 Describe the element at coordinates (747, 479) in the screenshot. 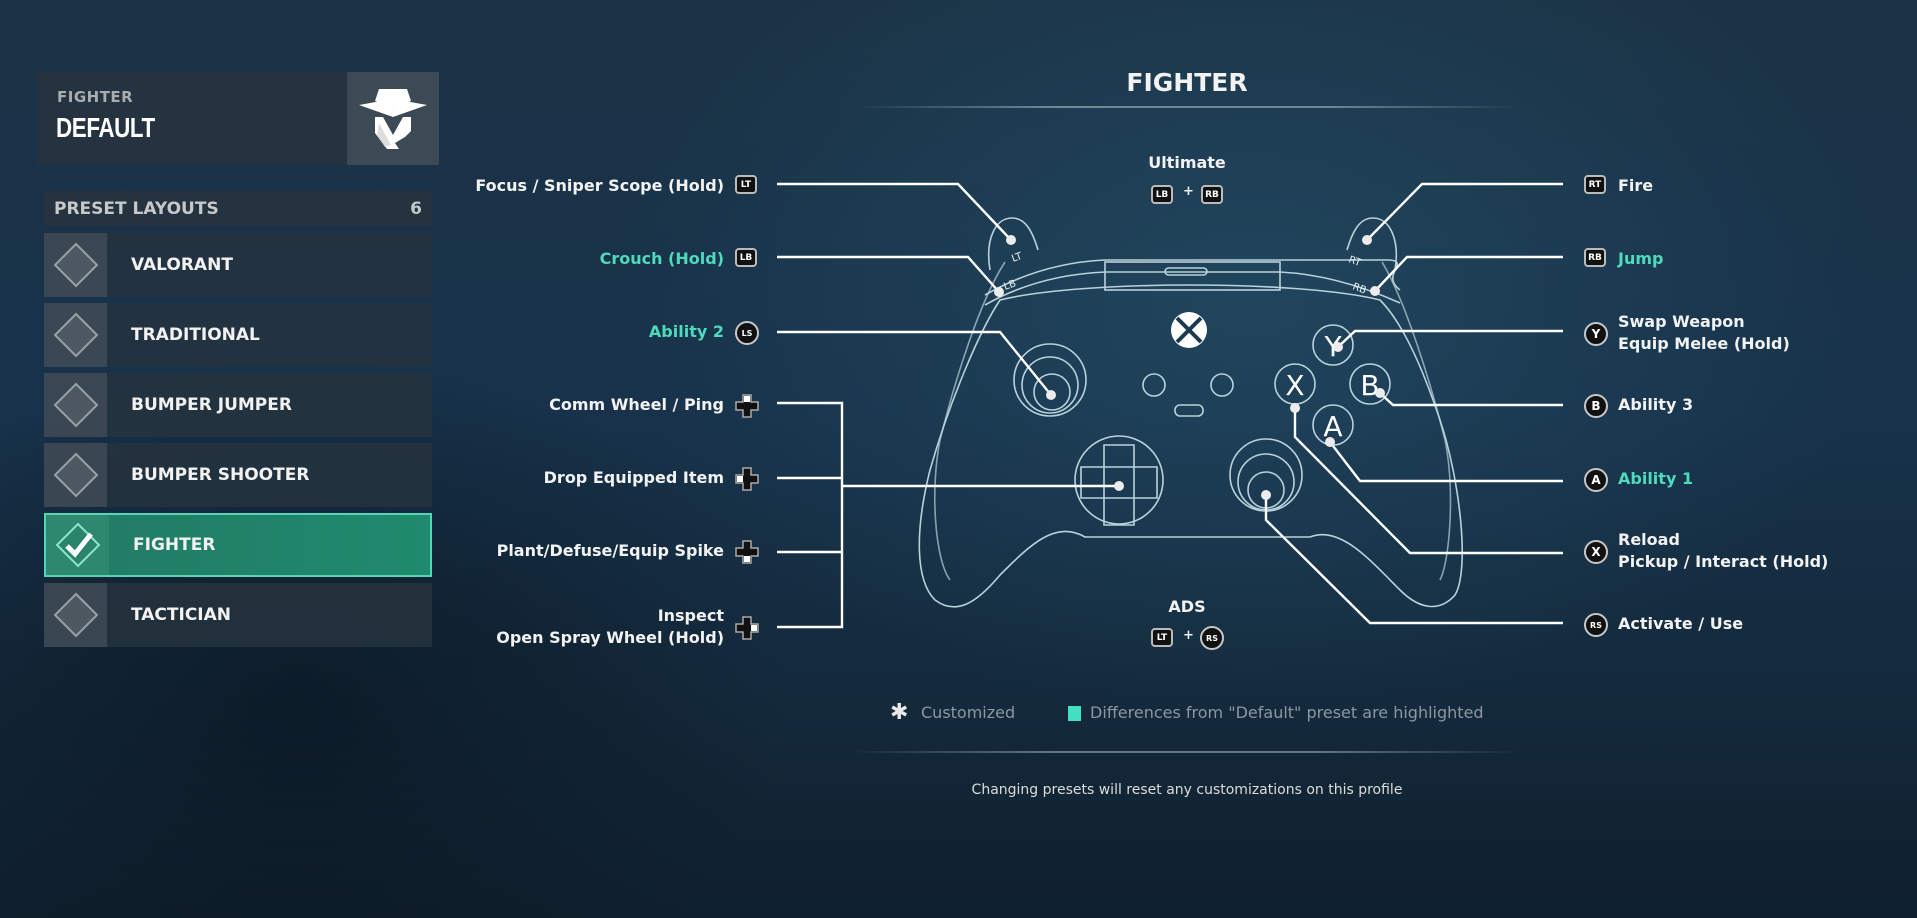

I see `d-pad-left-icon` at that location.